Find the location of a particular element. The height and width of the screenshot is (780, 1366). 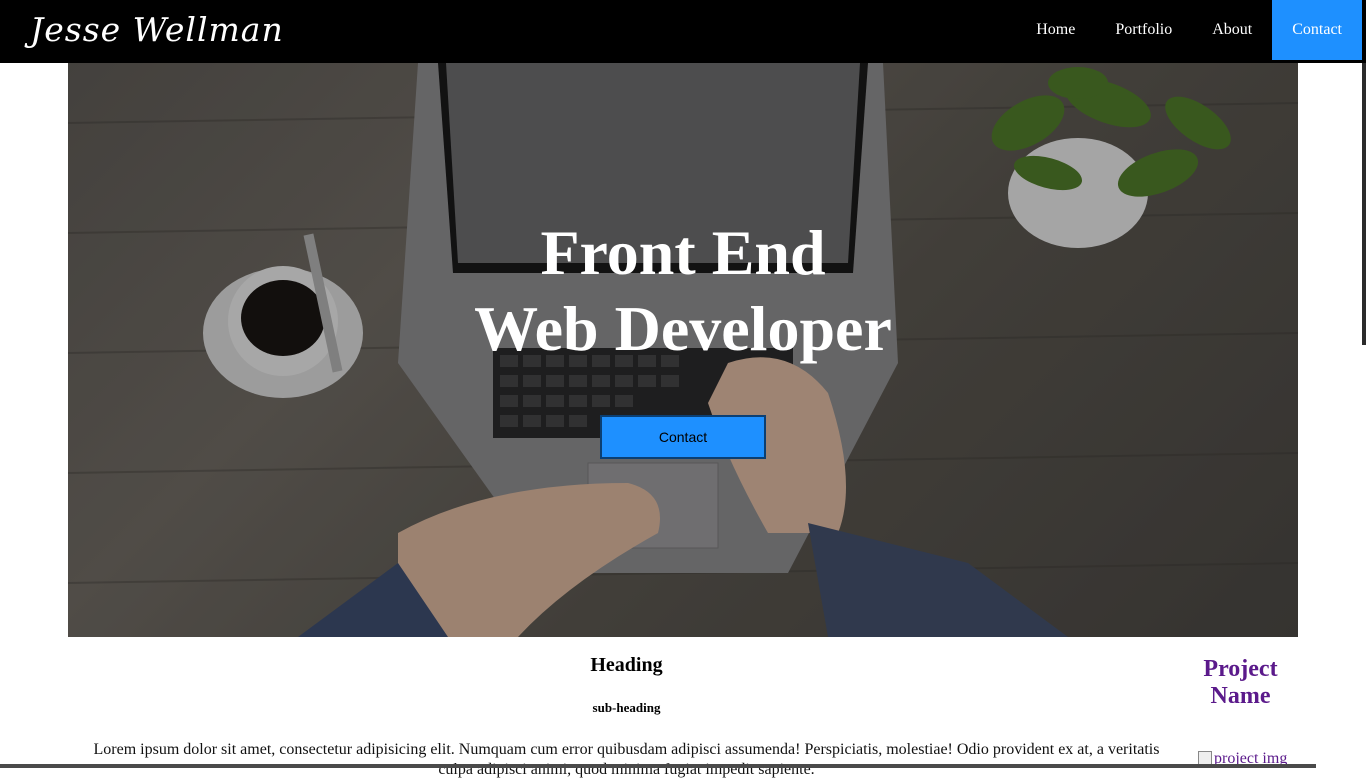

vertical-scrollbar is located at coordinates (1364, 204).